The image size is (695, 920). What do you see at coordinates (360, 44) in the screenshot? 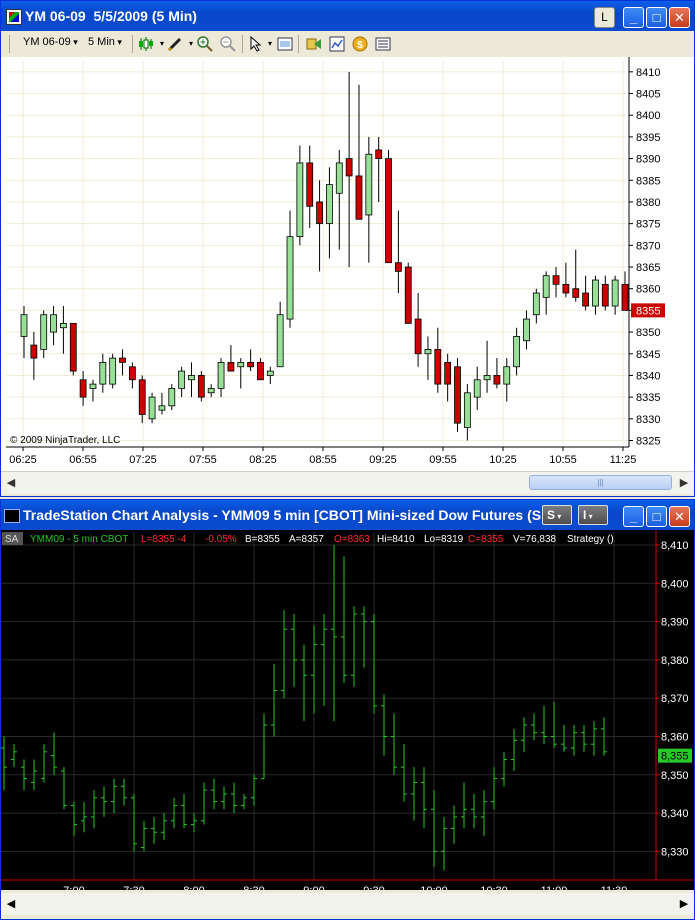
I see `money-icon: $` at bounding box center [360, 44].